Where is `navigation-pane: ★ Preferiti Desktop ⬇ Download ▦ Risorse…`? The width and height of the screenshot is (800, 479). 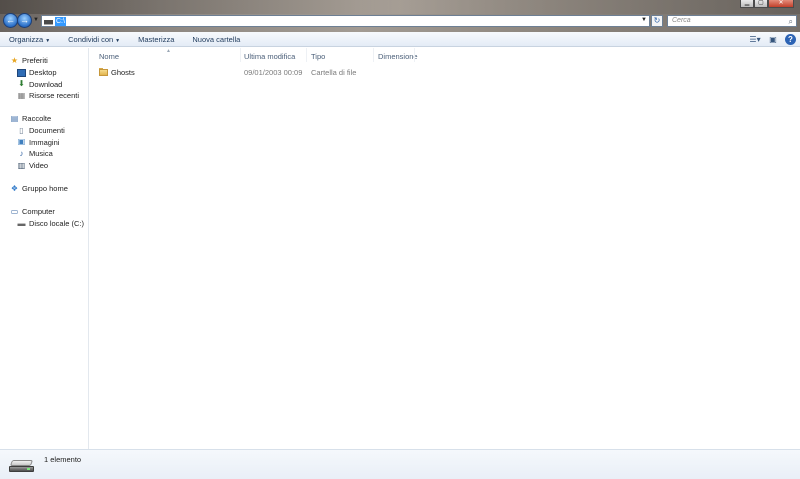
navigation-pane: ★ Preferiti Desktop ⬇ Download ▦ Risorse… is located at coordinates (44, 248).